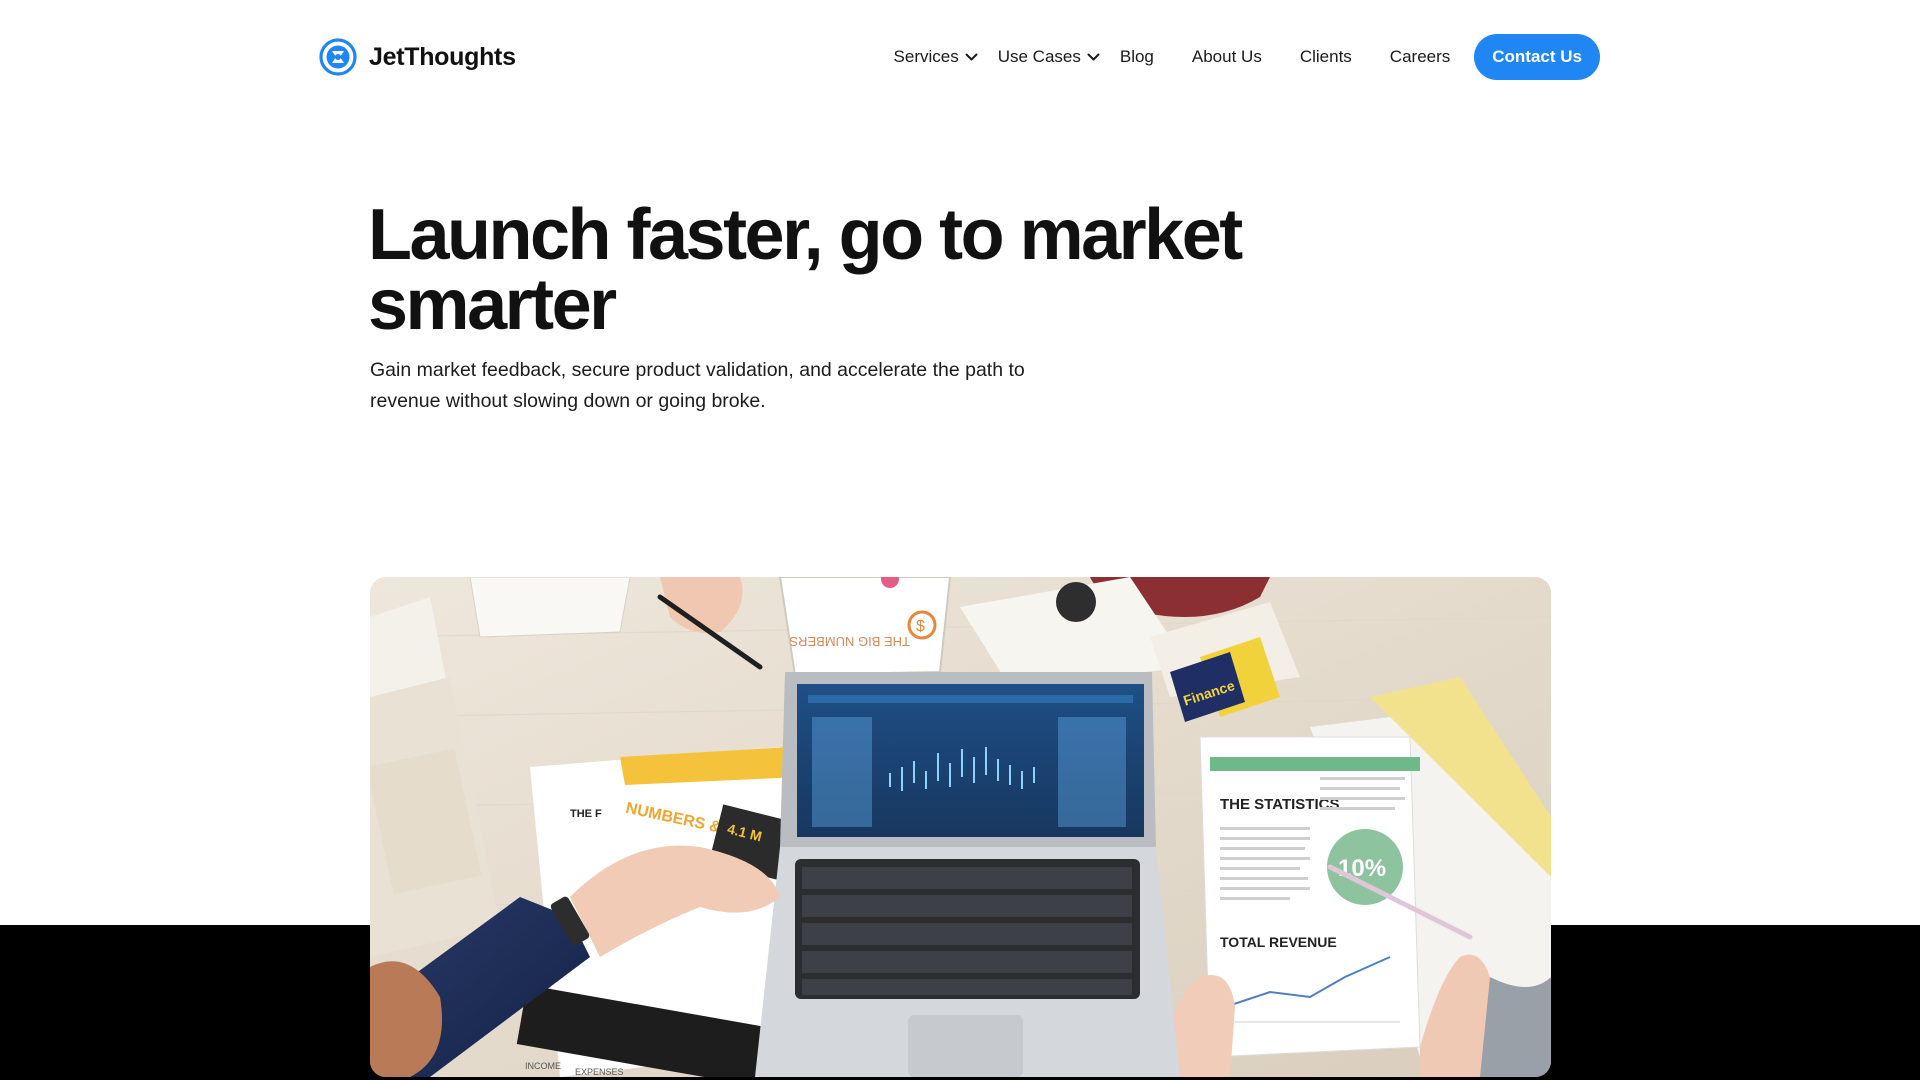 This screenshot has height=1080, width=1920. I want to click on logo-link: JetThoughts, so click(417, 57).